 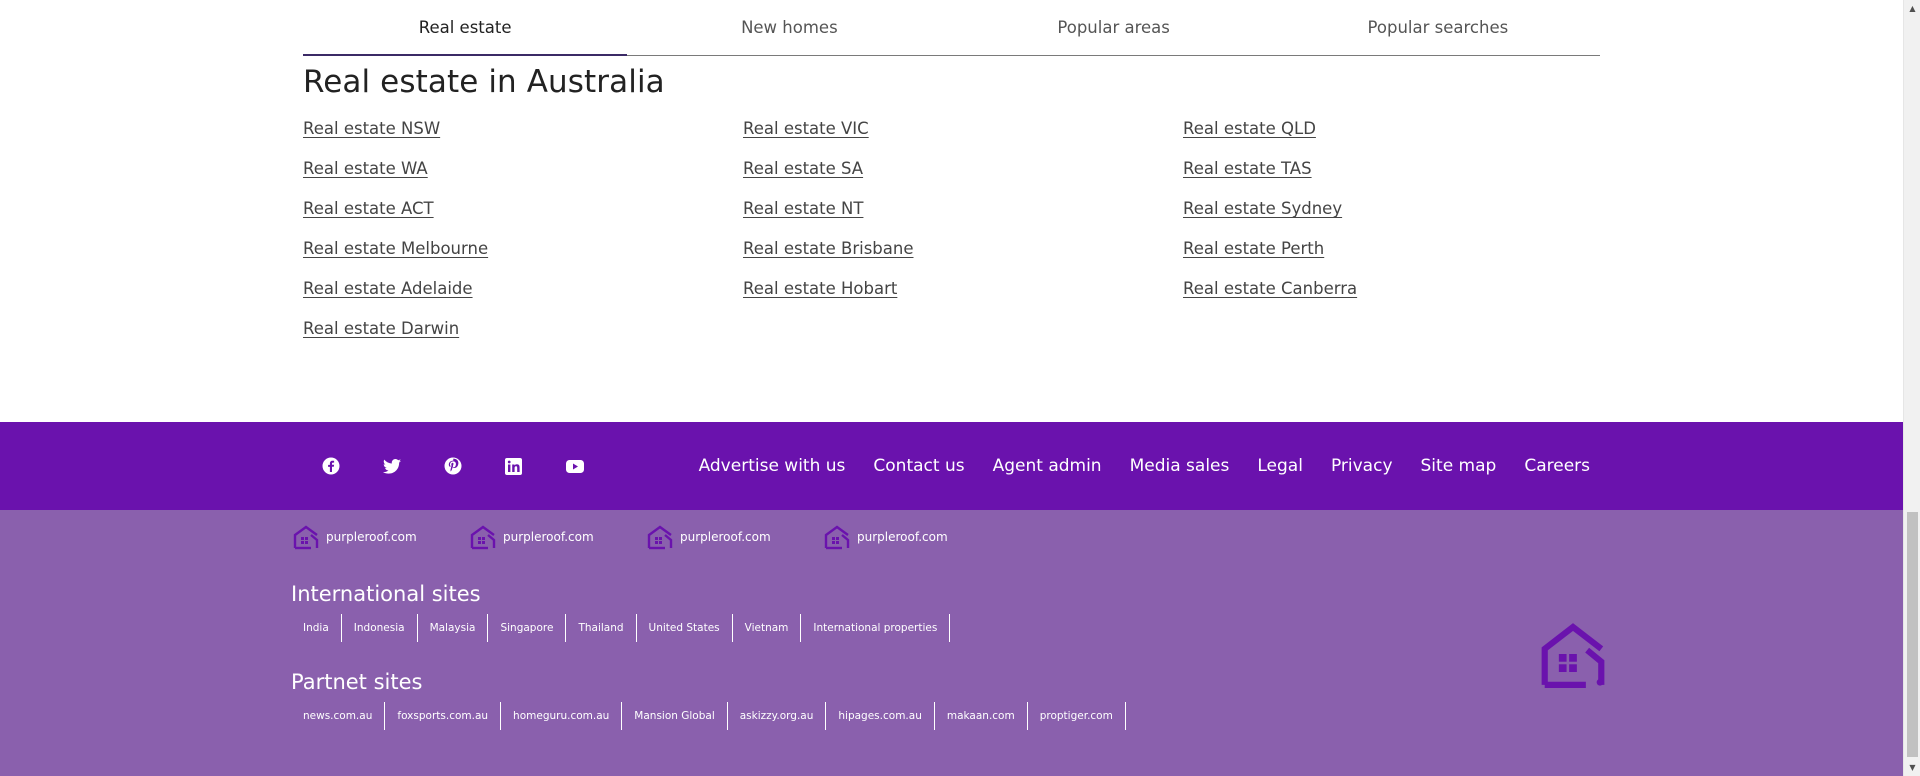 What do you see at coordinates (1459, 466) in the screenshot?
I see `link-site-map: Site map` at bounding box center [1459, 466].